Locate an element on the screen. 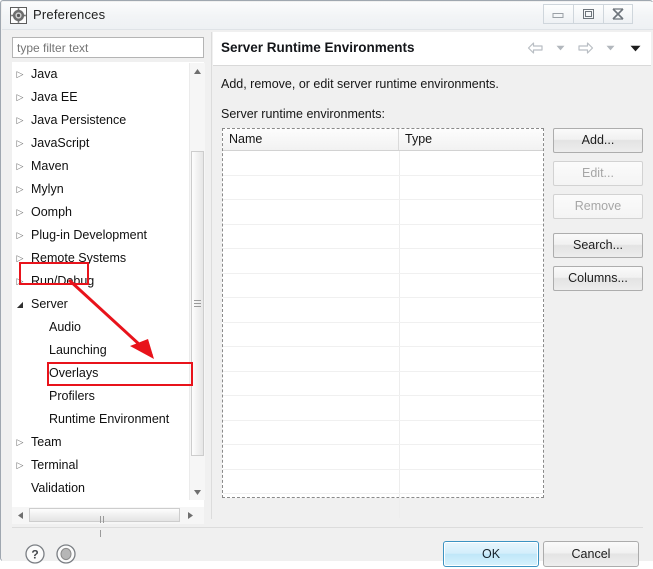 The image size is (653, 569). tree-item-label: Java is located at coordinates (44, 74).